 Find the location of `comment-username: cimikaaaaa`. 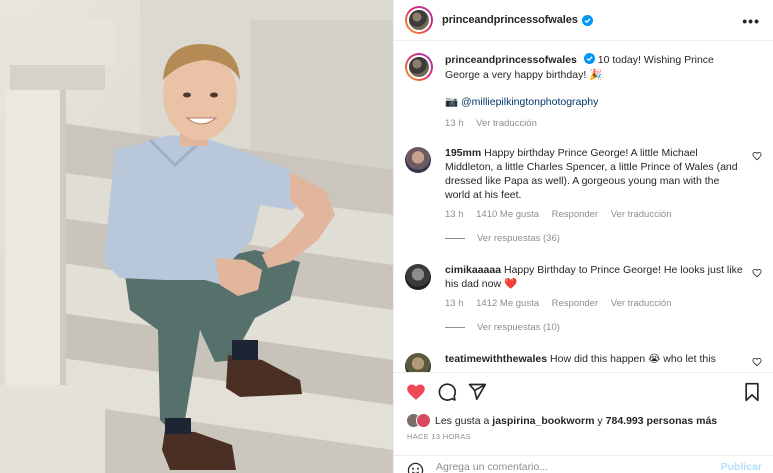

comment-username: cimikaaaaa is located at coordinates (473, 270).